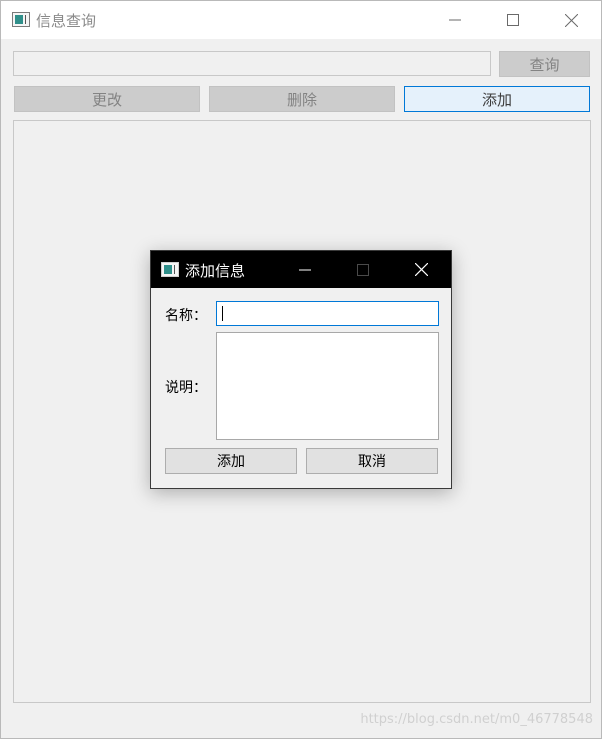  What do you see at coordinates (222, 313) in the screenshot?
I see `text-caret` at bounding box center [222, 313].